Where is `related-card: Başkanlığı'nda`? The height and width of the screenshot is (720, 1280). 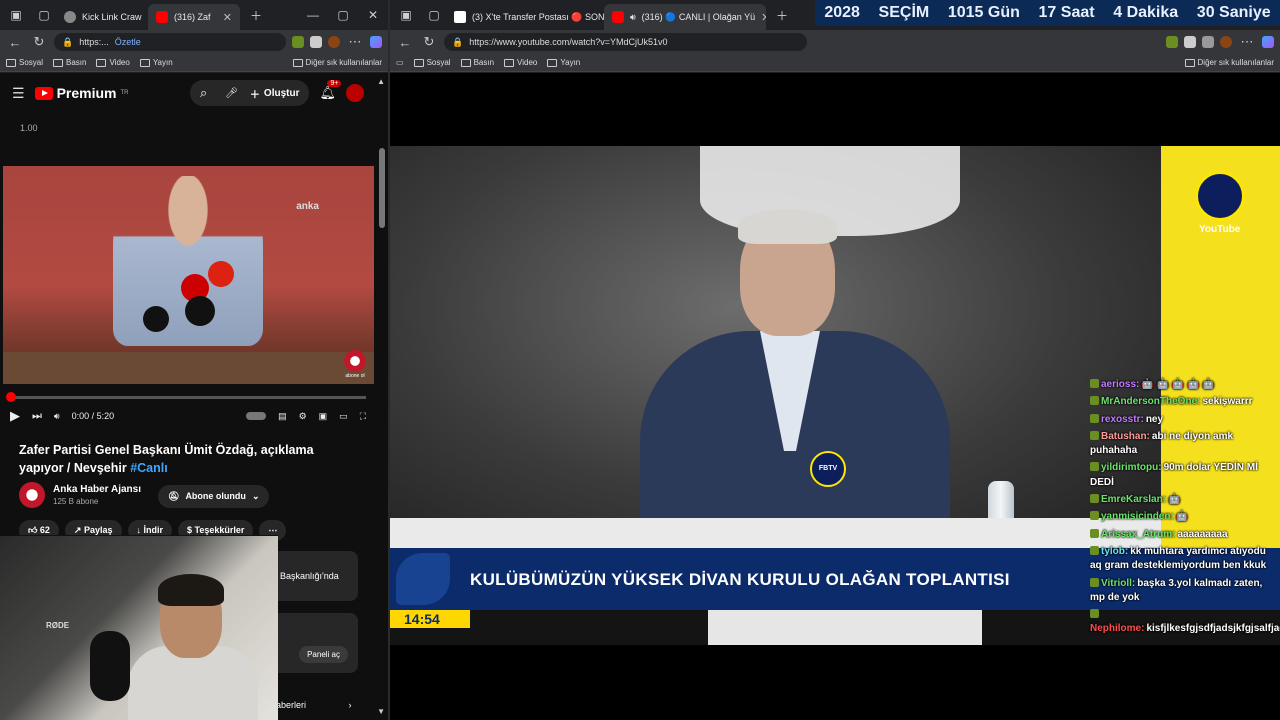
related-card: Başkanlığı'nda is located at coordinates (315, 576).